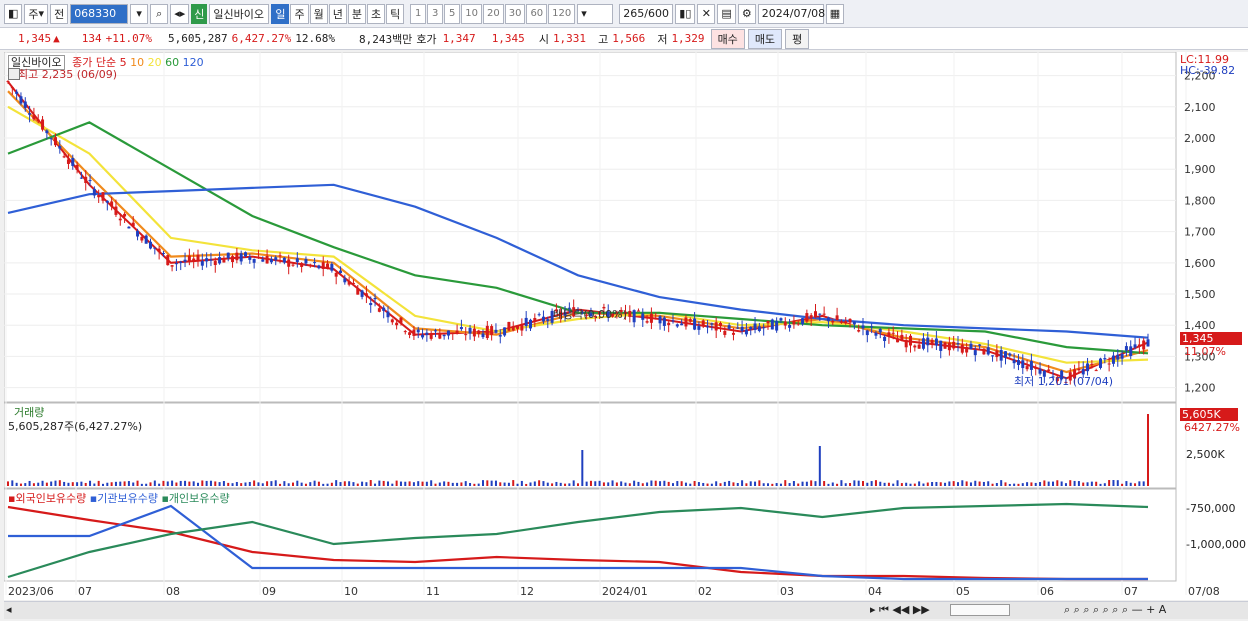 The width and height of the screenshot is (1248, 621). What do you see at coordinates (299, 13) in the screenshot?
I see `period-button-1: 주` at bounding box center [299, 13].